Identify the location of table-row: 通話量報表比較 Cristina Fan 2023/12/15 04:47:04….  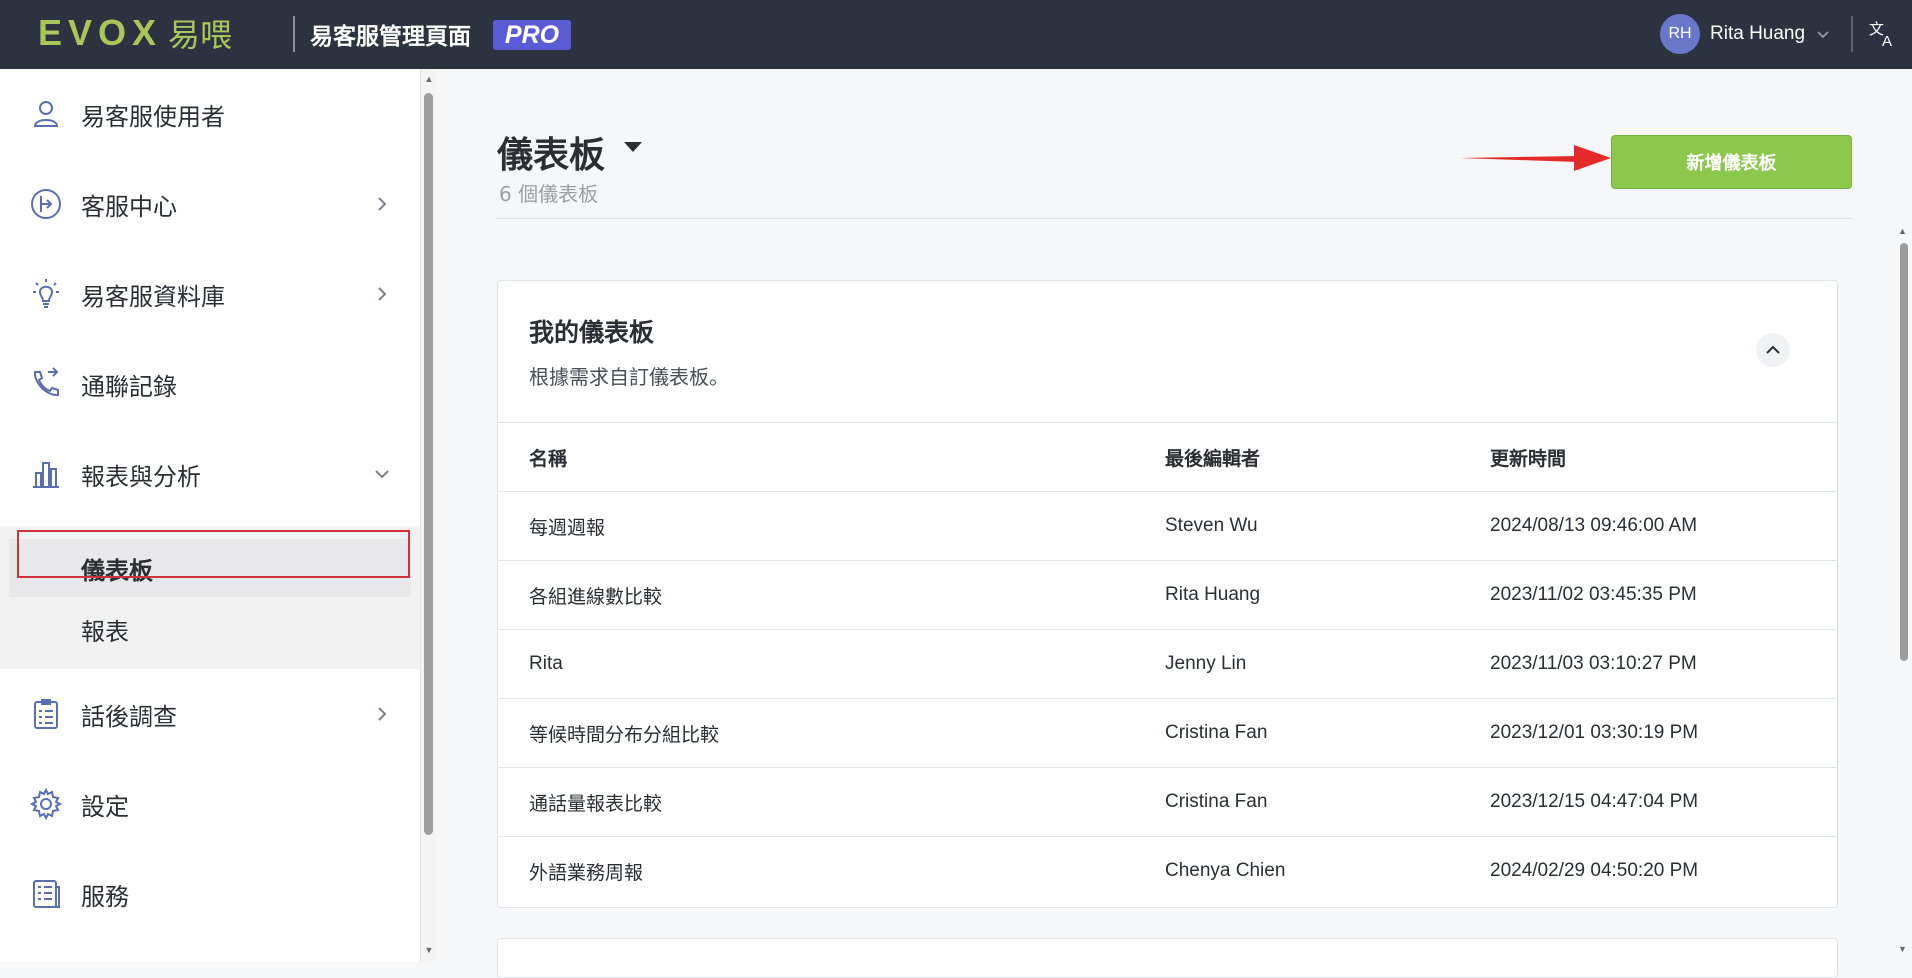
(1167, 801).